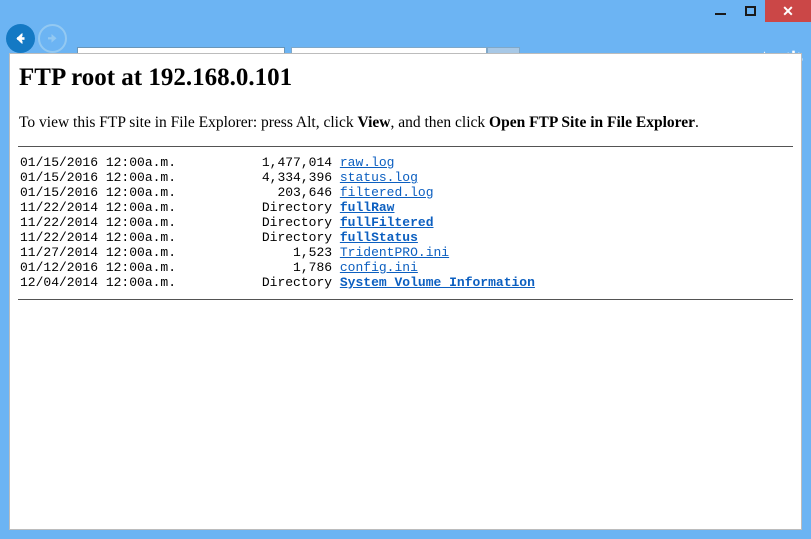  What do you see at coordinates (379, 237) in the screenshot?
I see `directory-link: fullStatus` at bounding box center [379, 237].